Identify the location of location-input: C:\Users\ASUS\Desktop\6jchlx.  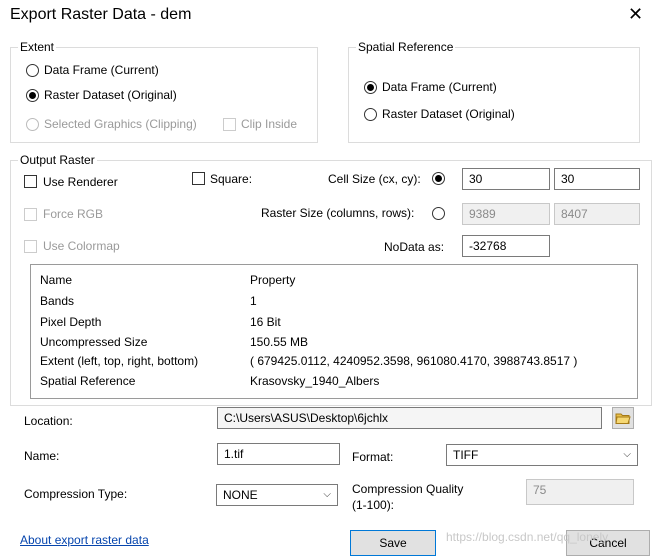
(409, 418).